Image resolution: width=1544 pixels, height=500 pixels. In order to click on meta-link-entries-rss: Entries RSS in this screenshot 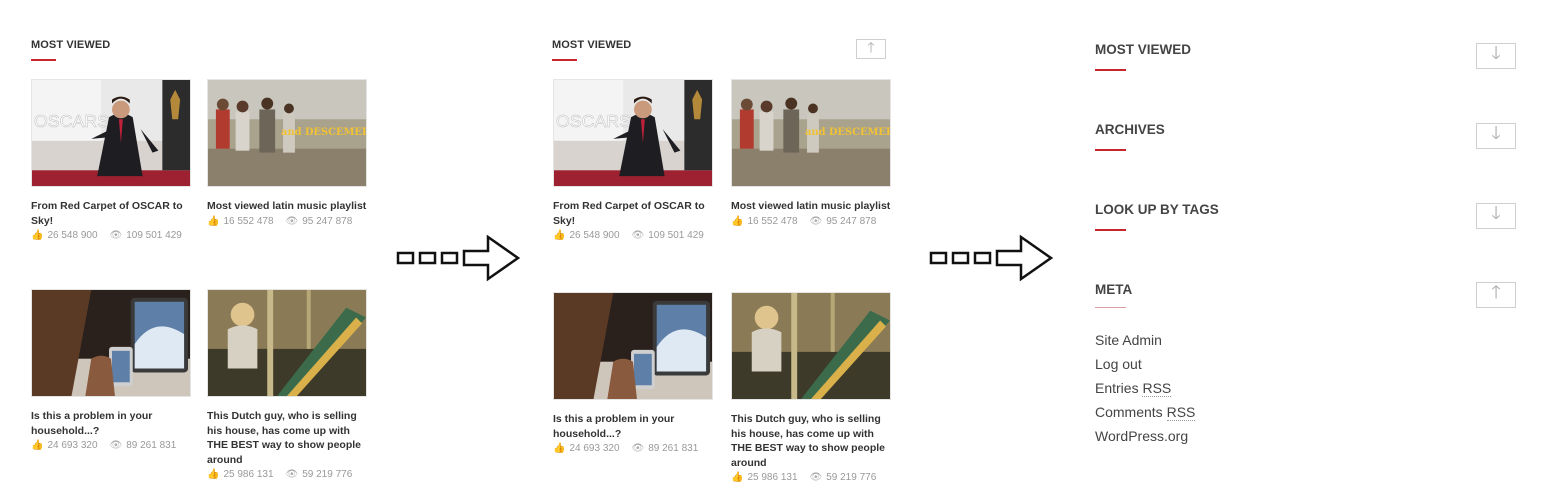, I will do `click(1133, 388)`.